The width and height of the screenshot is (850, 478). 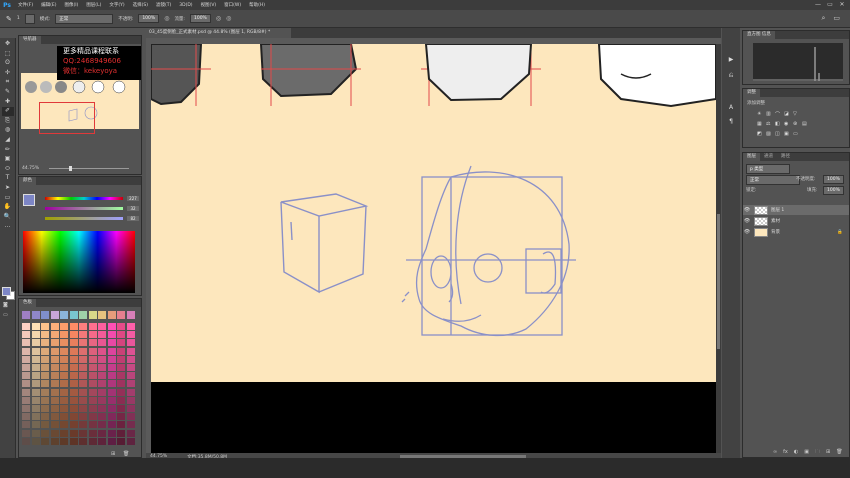 I want to click on menu-edit: 编辑(E), so click(x=48, y=5).